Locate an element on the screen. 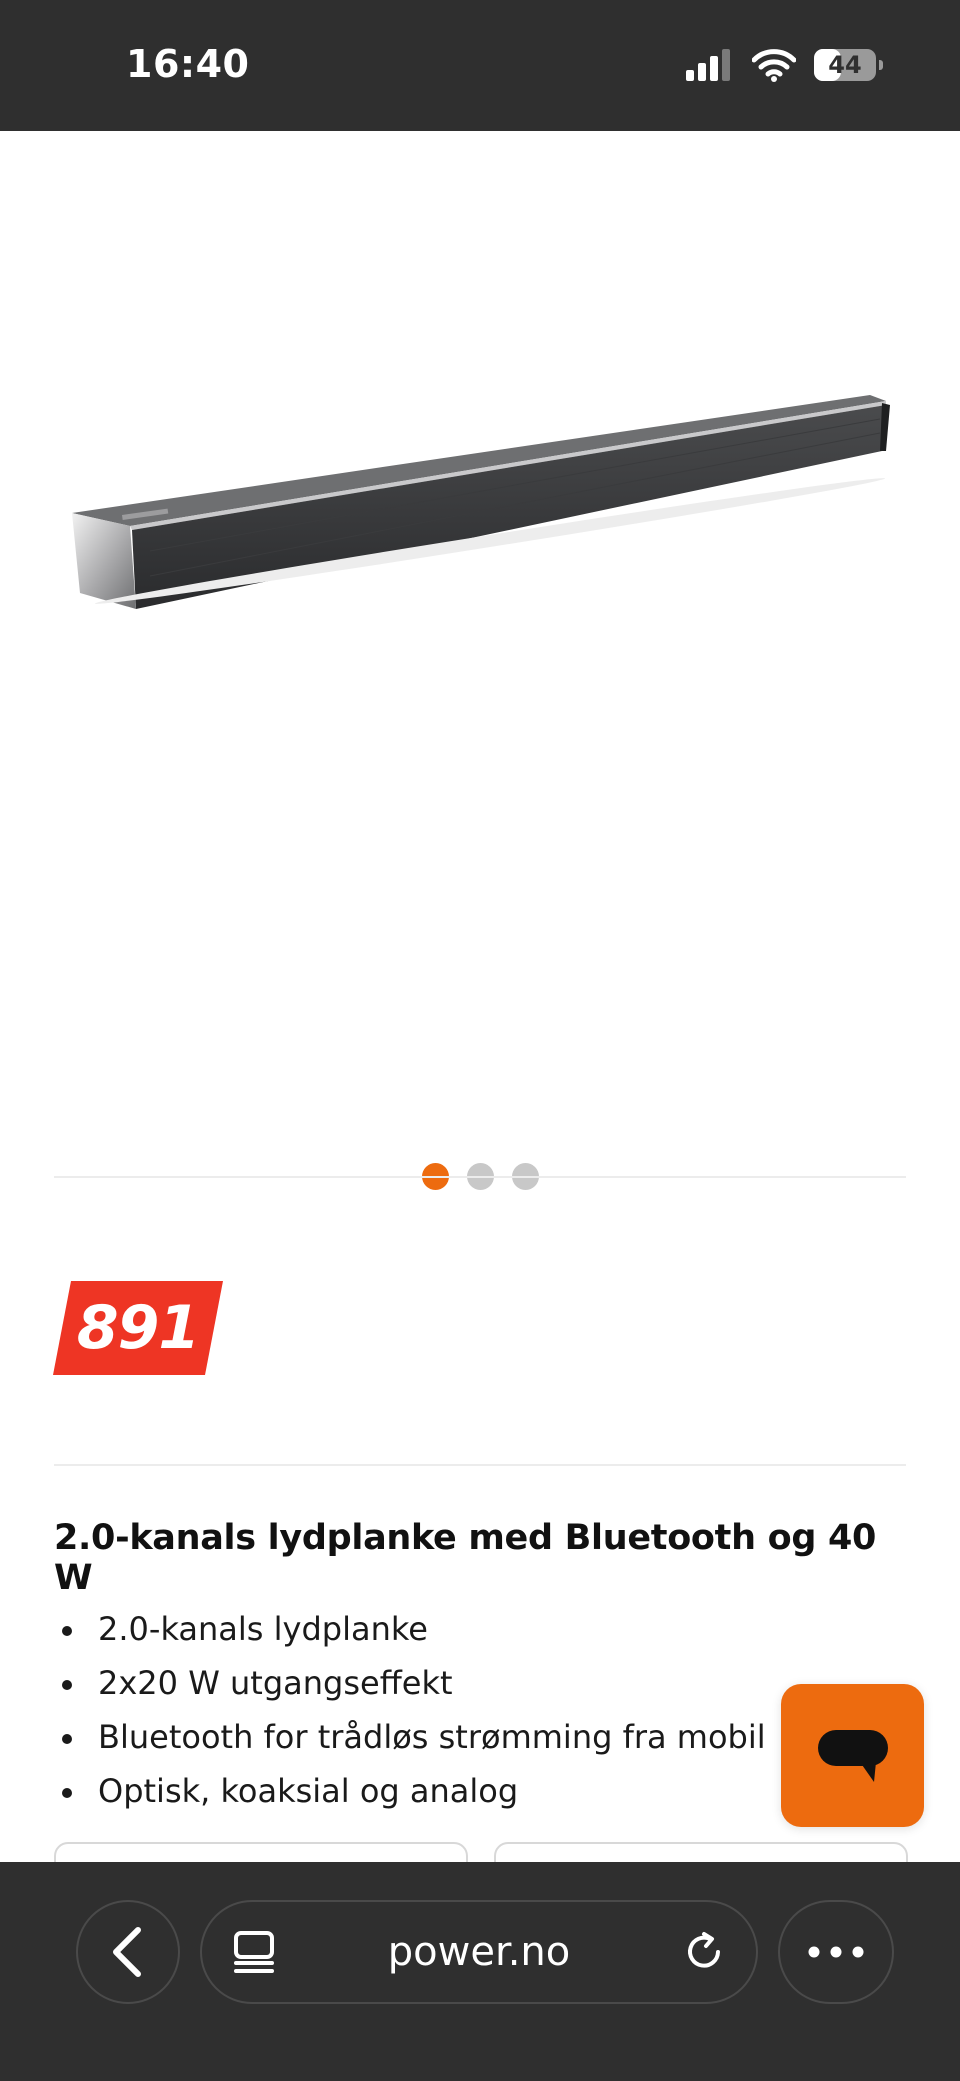 This screenshot has height=2081, width=960. tab-overview-button is located at coordinates (254, 1952).